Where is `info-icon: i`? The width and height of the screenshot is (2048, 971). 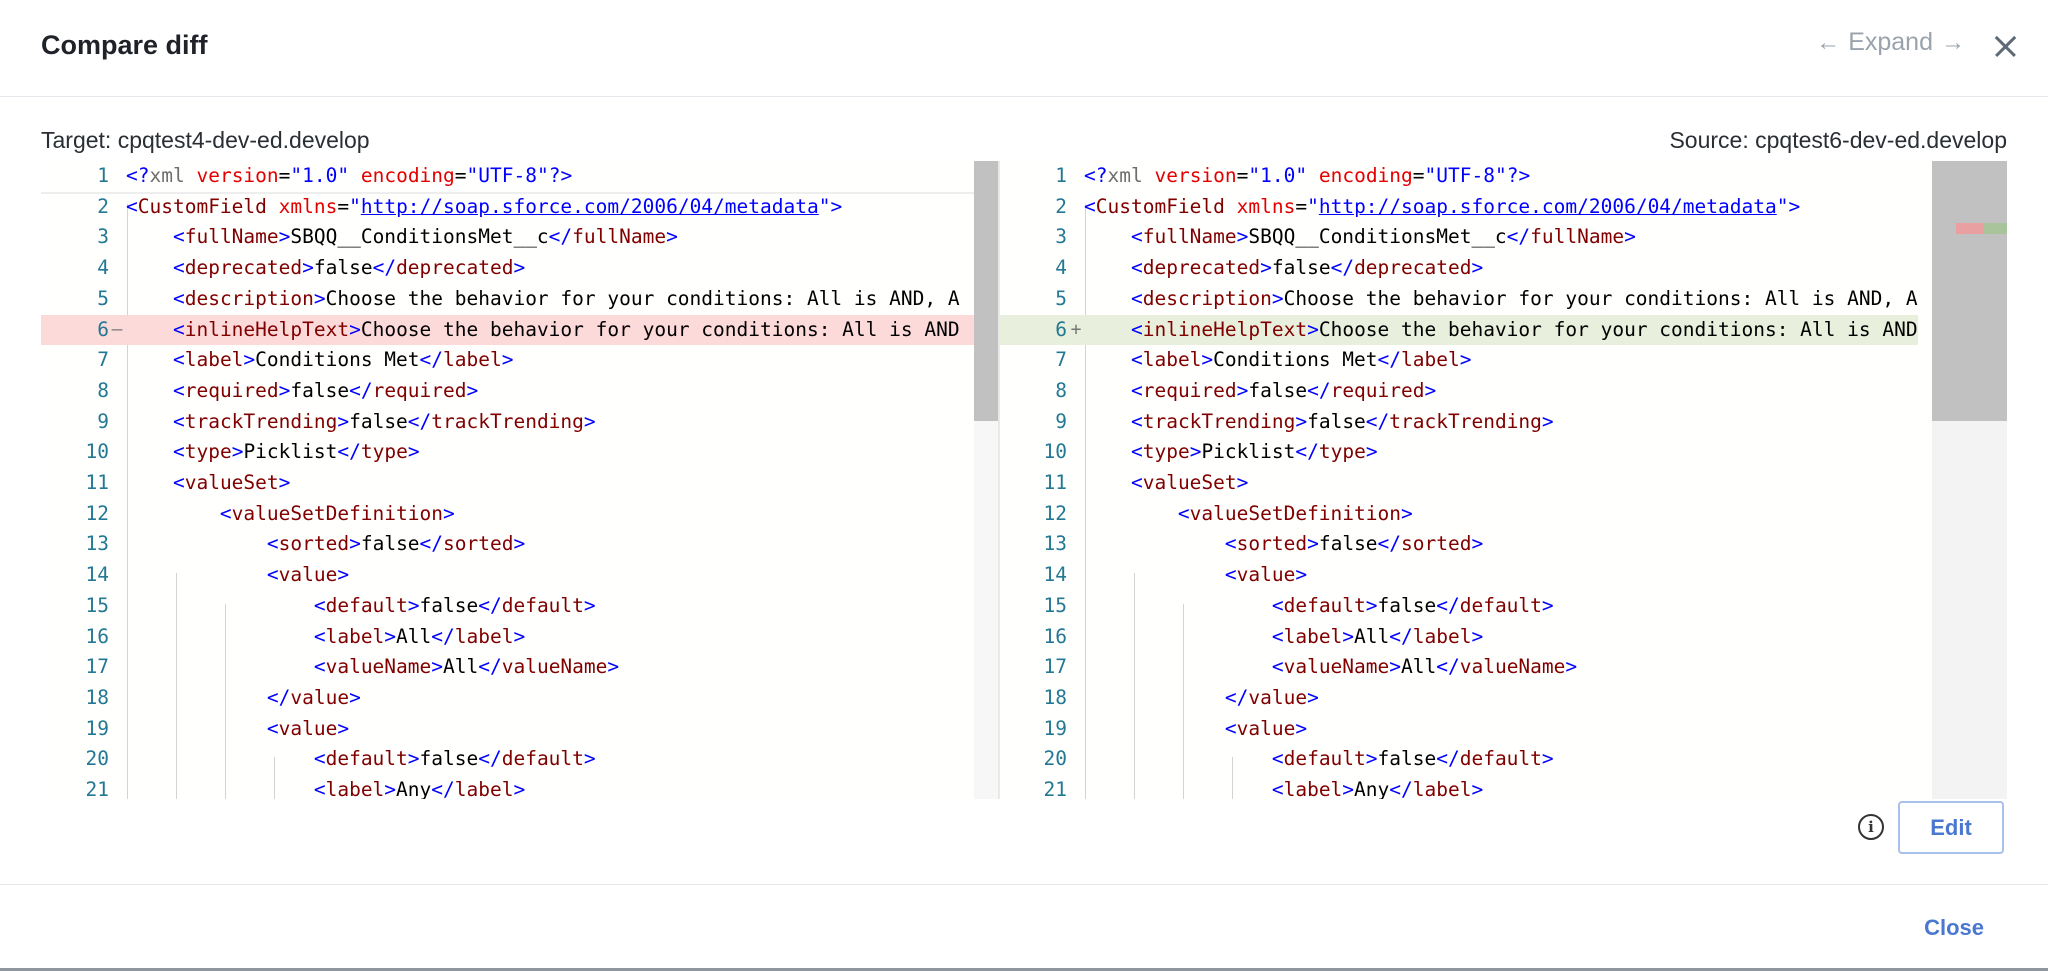
info-icon: i is located at coordinates (1871, 827).